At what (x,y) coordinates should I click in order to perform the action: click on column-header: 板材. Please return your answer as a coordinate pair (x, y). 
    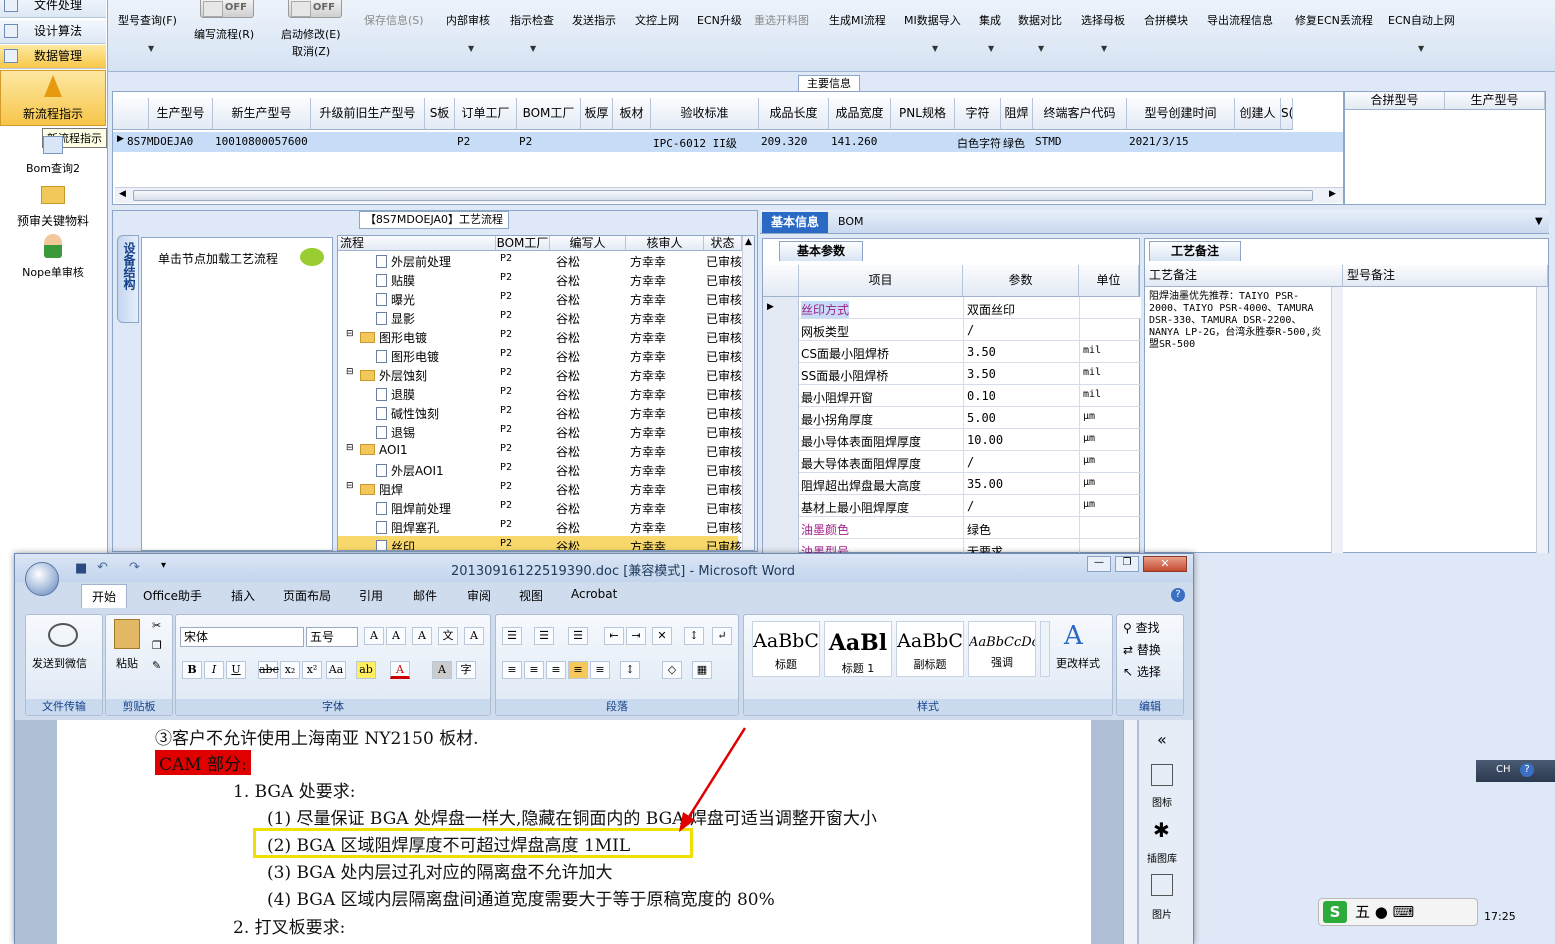
    Looking at the image, I should click on (632, 114).